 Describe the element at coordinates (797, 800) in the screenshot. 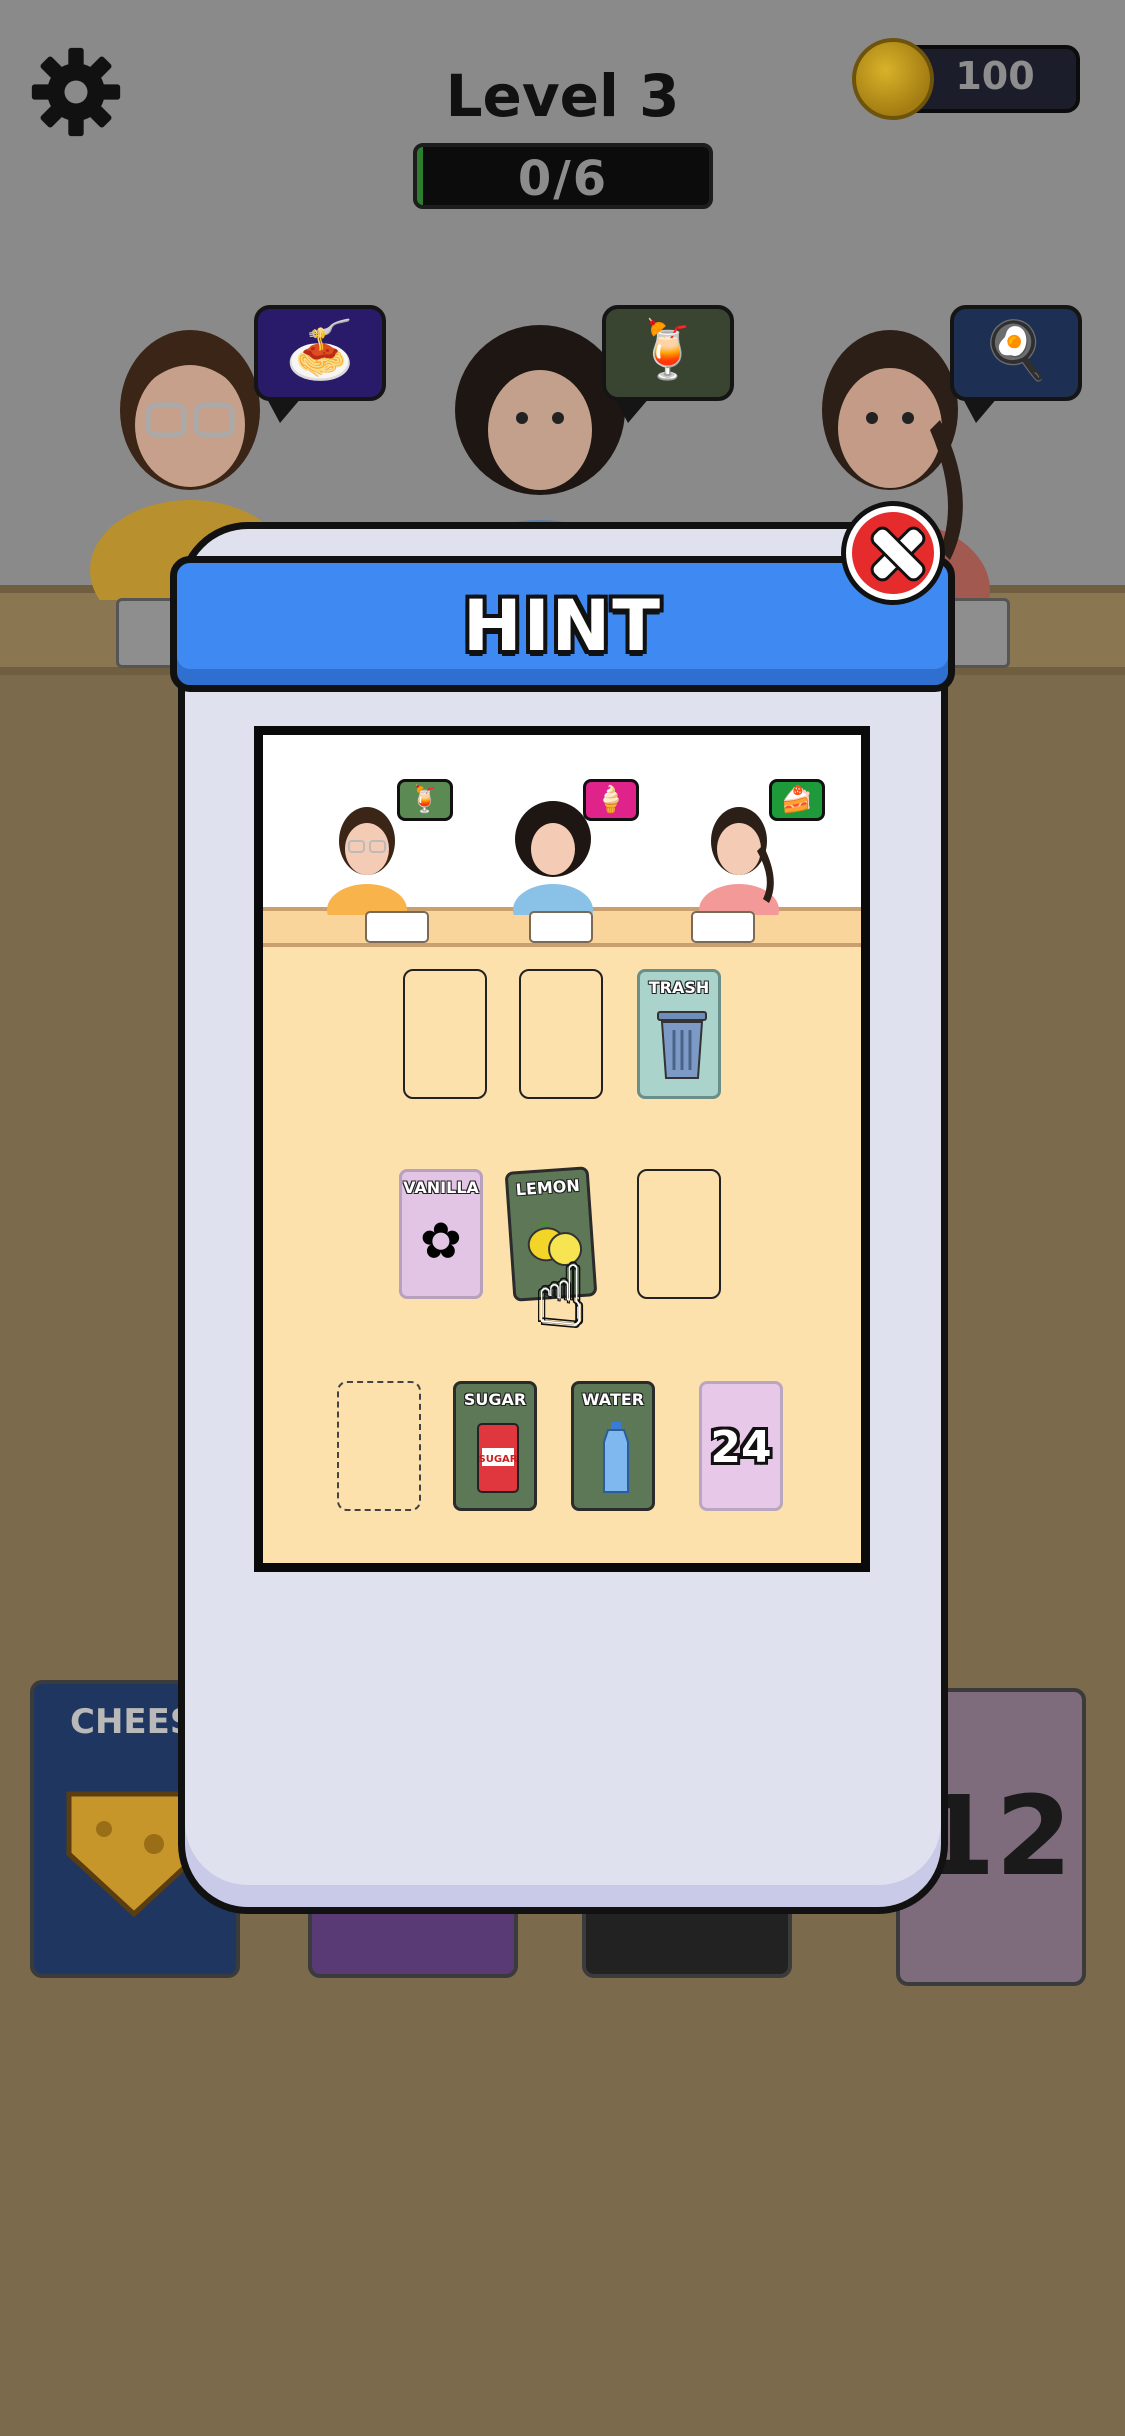

I see `mini-bubble-cake: 🍰` at that location.